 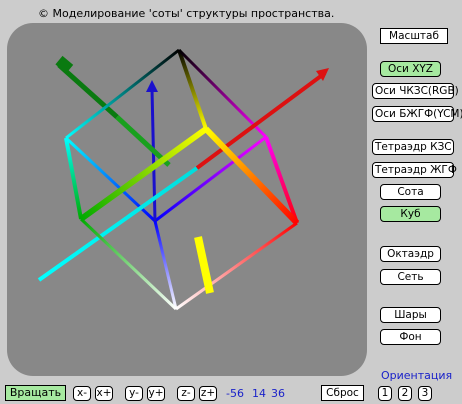 I want to click on y-minus-button: y-, so click(x=134, y=393).